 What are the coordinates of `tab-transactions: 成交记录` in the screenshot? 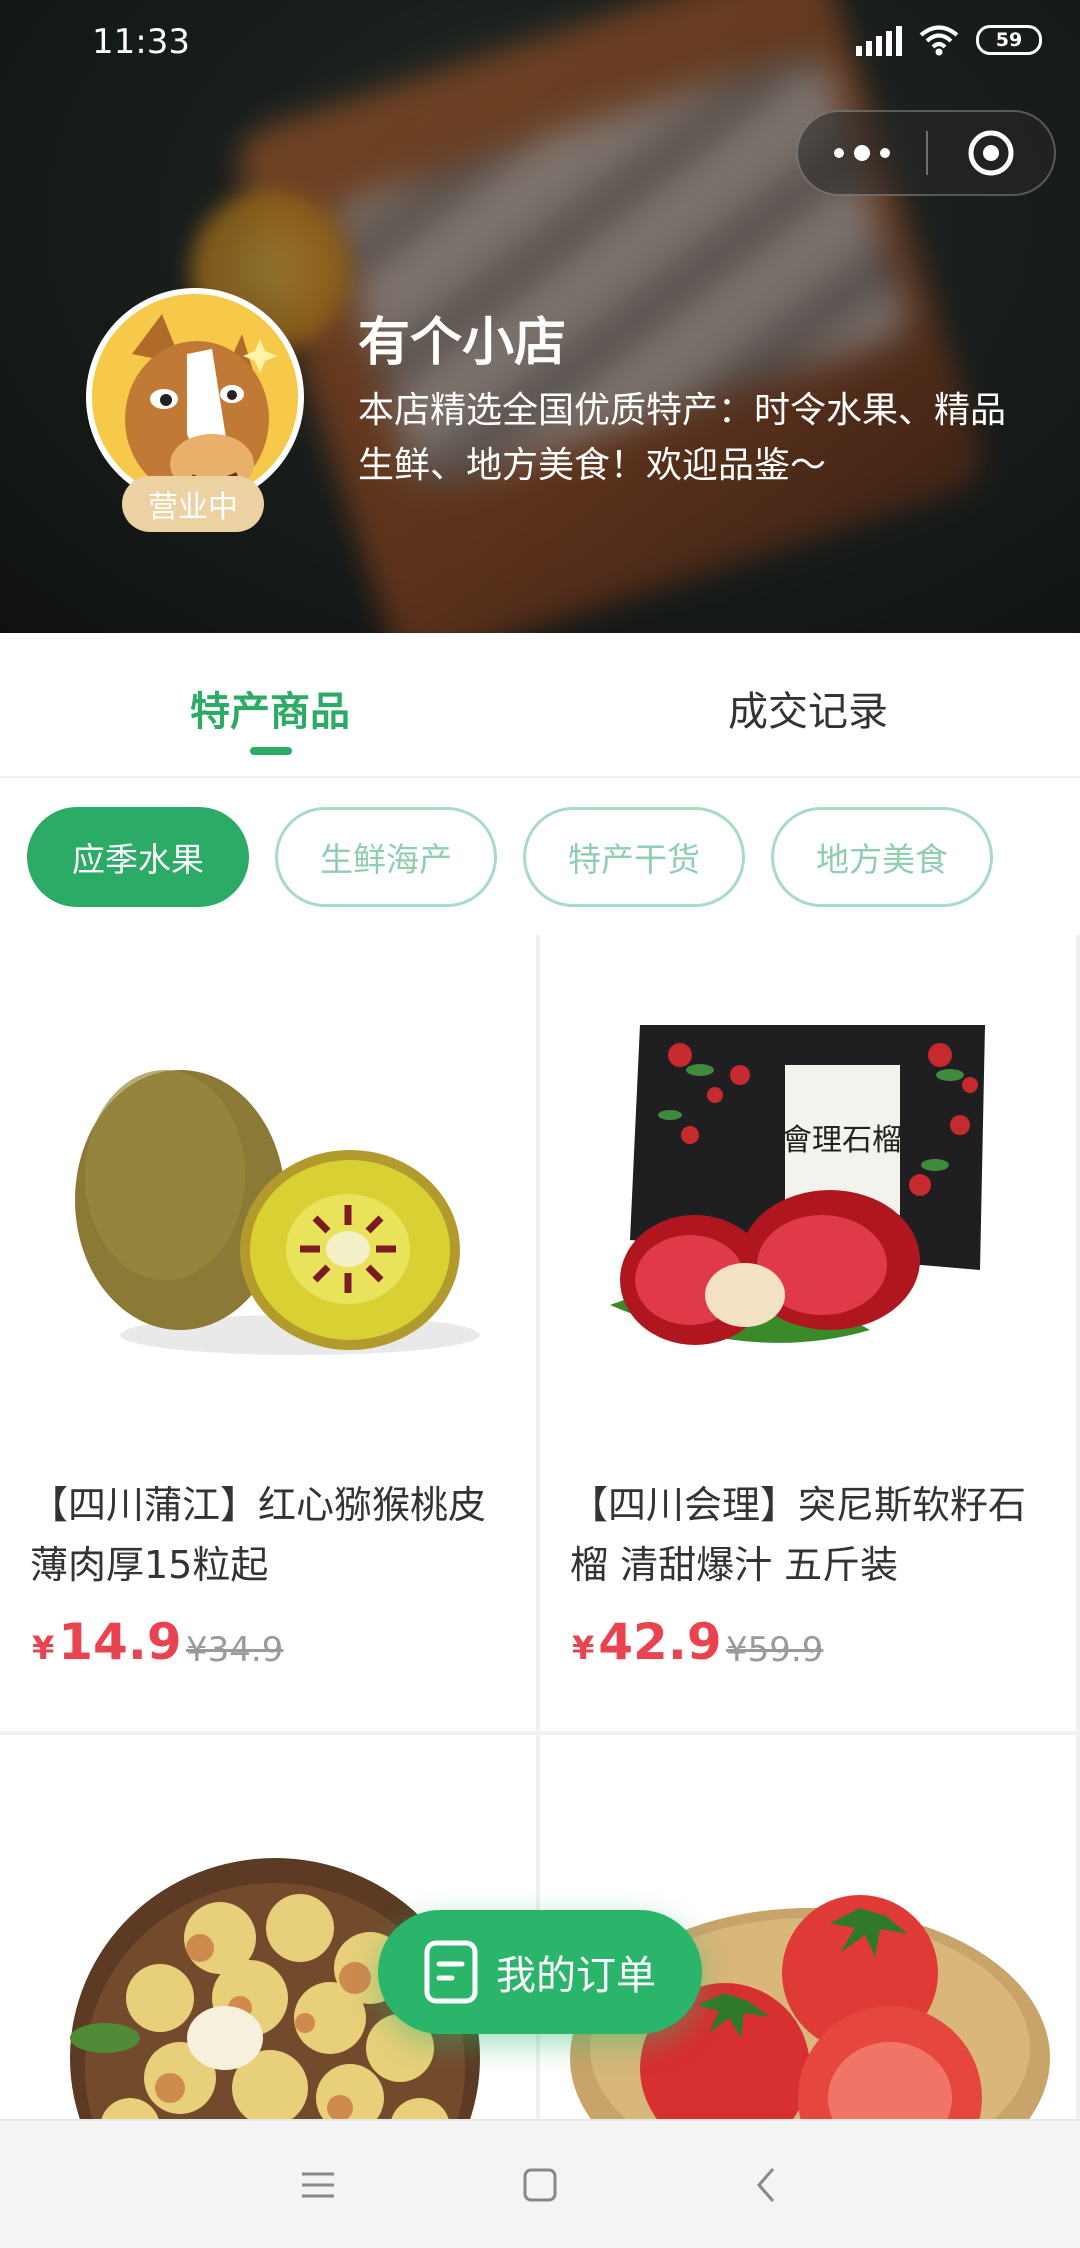 It's located at (808, 708).